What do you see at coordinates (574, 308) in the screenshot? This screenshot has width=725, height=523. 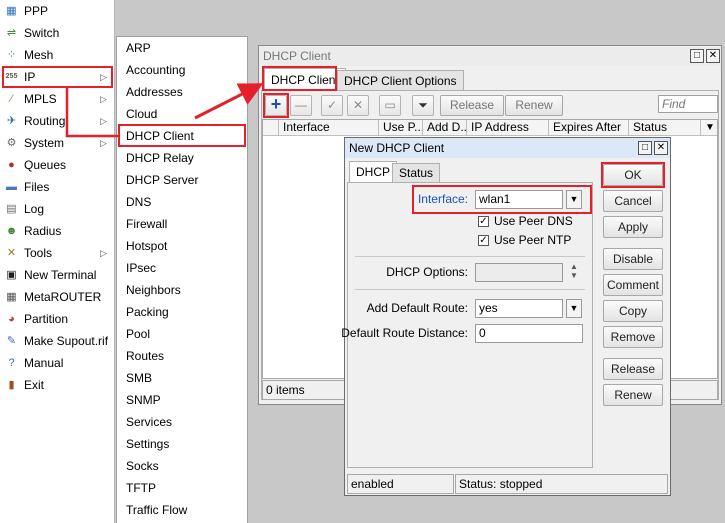 I see `add-default-route-dropdown-arrow: ▼` at bounding box center [574, 308].